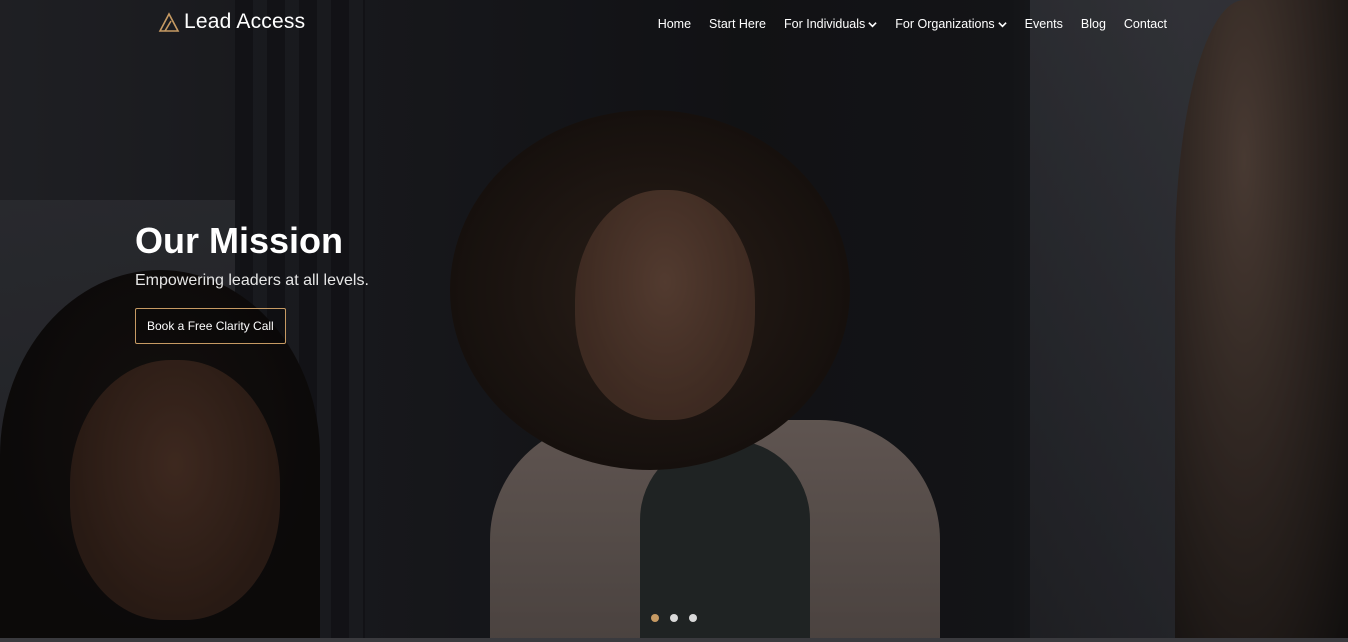 Image resolution: width=1348 pixels, height=642 pixels. I want to click on site-logo: Lead Access, so click(231, 22).